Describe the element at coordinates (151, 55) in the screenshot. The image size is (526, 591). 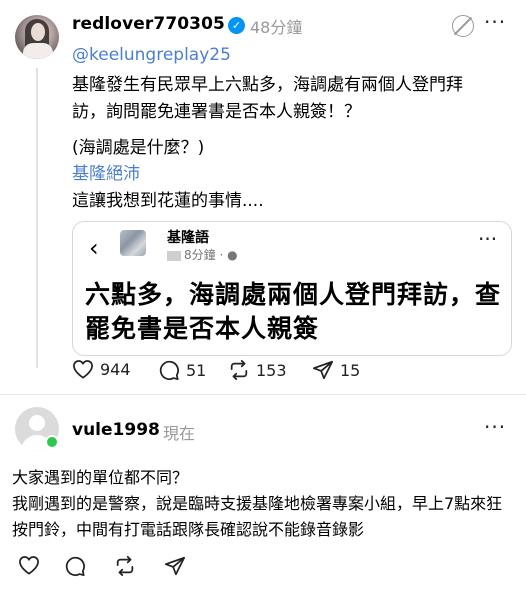
I see `mention-link: @keelungreplay25` at that location.